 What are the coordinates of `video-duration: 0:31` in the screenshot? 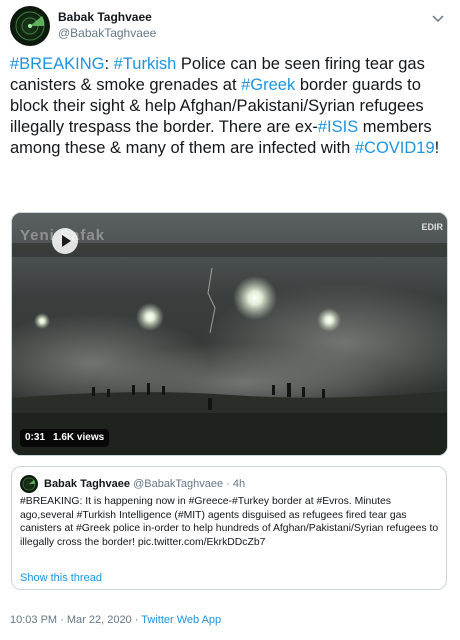 It's located at (35, 437).